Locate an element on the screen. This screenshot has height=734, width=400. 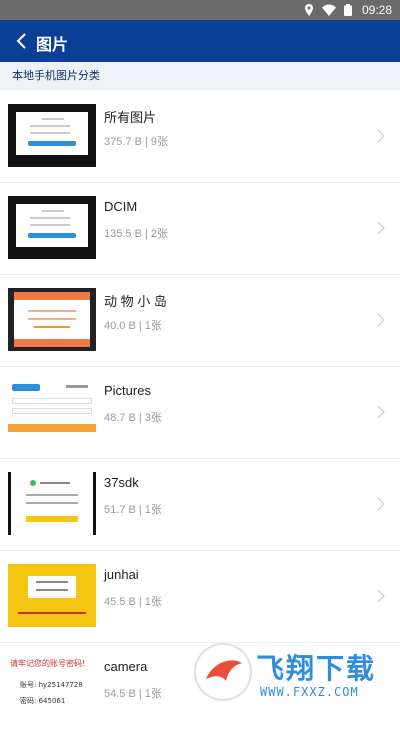
album-name: 所有图片 is located at coordinates (130, 117).